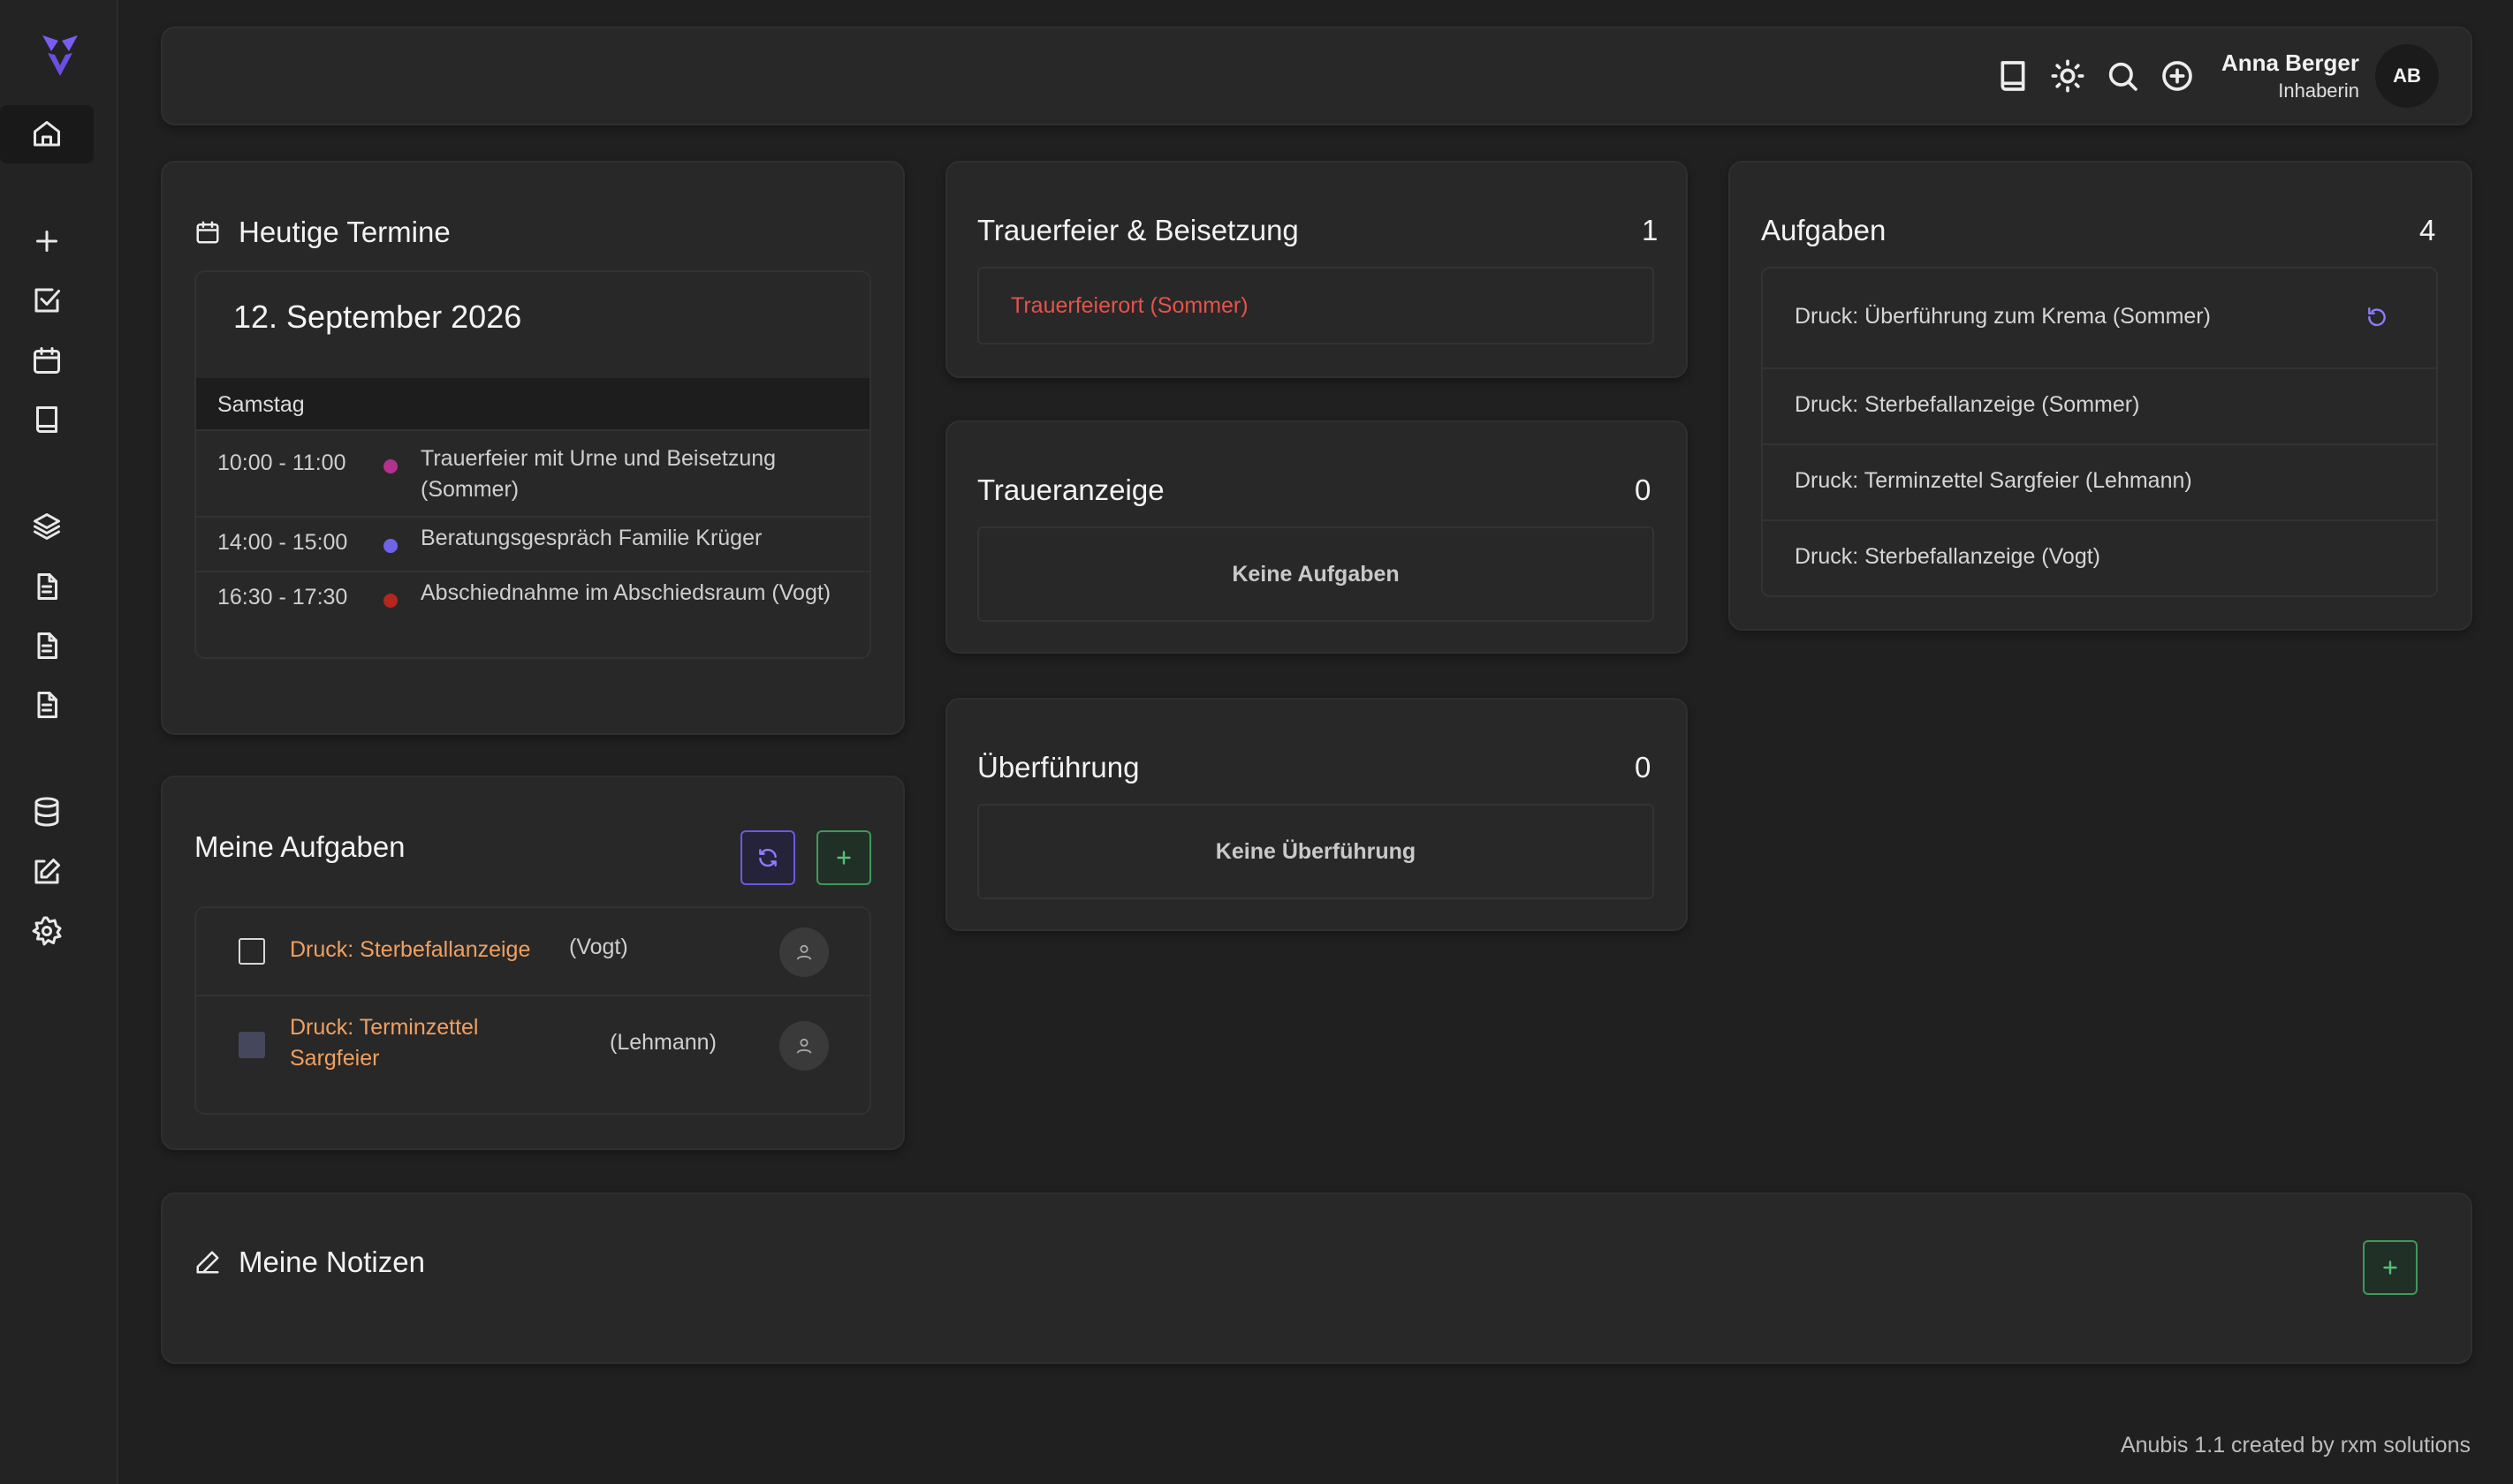 Image resolution: width=2513 pixels, height=1484 pixels. I want to click on task-title: Druck: Überführung zum Krema (Sommer), so click(2003, 316).